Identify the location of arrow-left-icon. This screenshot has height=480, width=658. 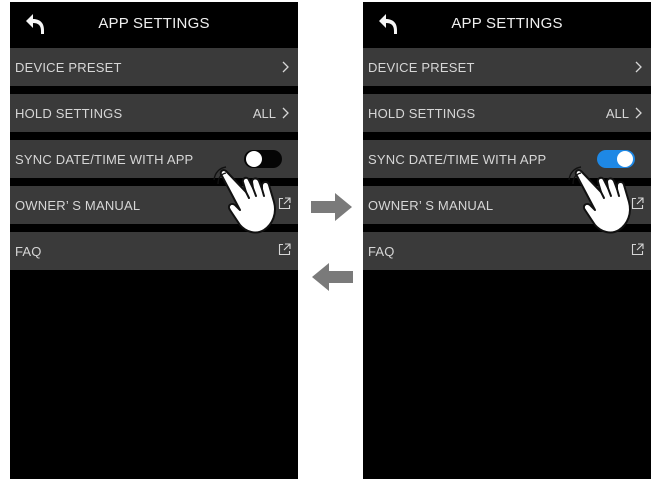
(332, 277).